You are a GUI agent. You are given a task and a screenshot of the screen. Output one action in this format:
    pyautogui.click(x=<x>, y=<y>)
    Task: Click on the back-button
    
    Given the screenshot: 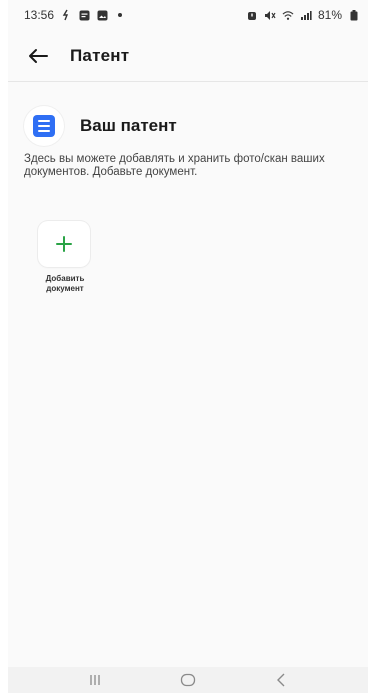 What is the action you would take?
    pyautogui.click(x=38, y=56)
    